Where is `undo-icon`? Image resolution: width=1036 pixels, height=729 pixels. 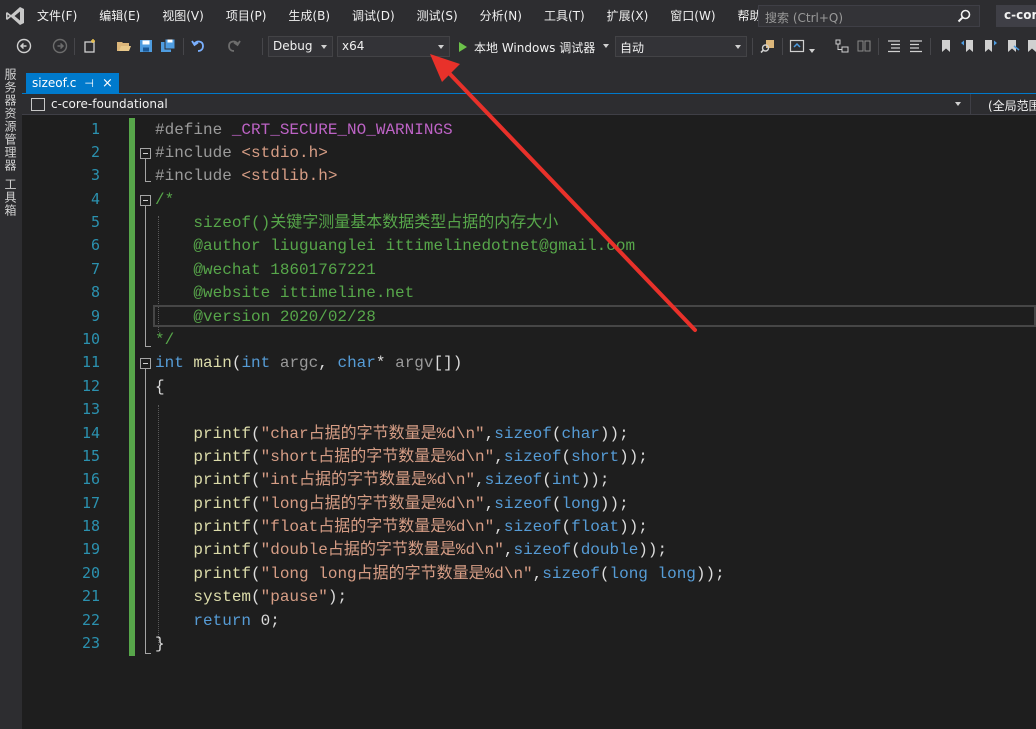 undo-icon is located at coordinates (198, 46).